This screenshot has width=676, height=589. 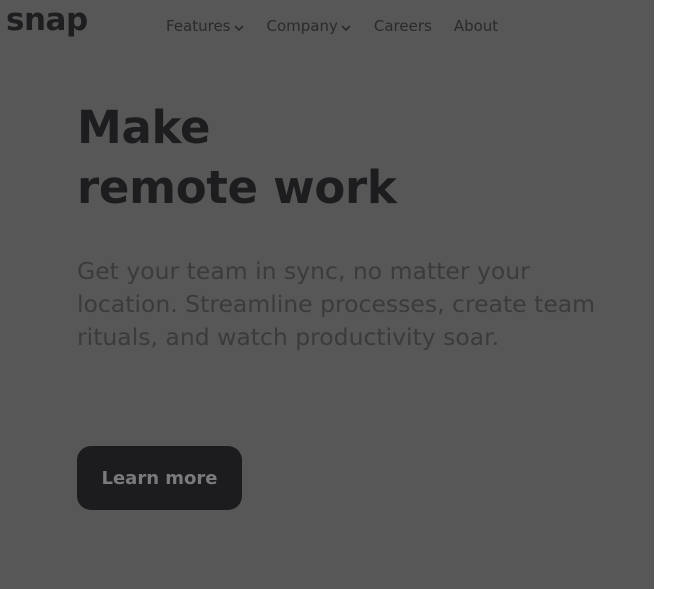 I want to click on nav-item-label: Features, so click(x=198, y=26).